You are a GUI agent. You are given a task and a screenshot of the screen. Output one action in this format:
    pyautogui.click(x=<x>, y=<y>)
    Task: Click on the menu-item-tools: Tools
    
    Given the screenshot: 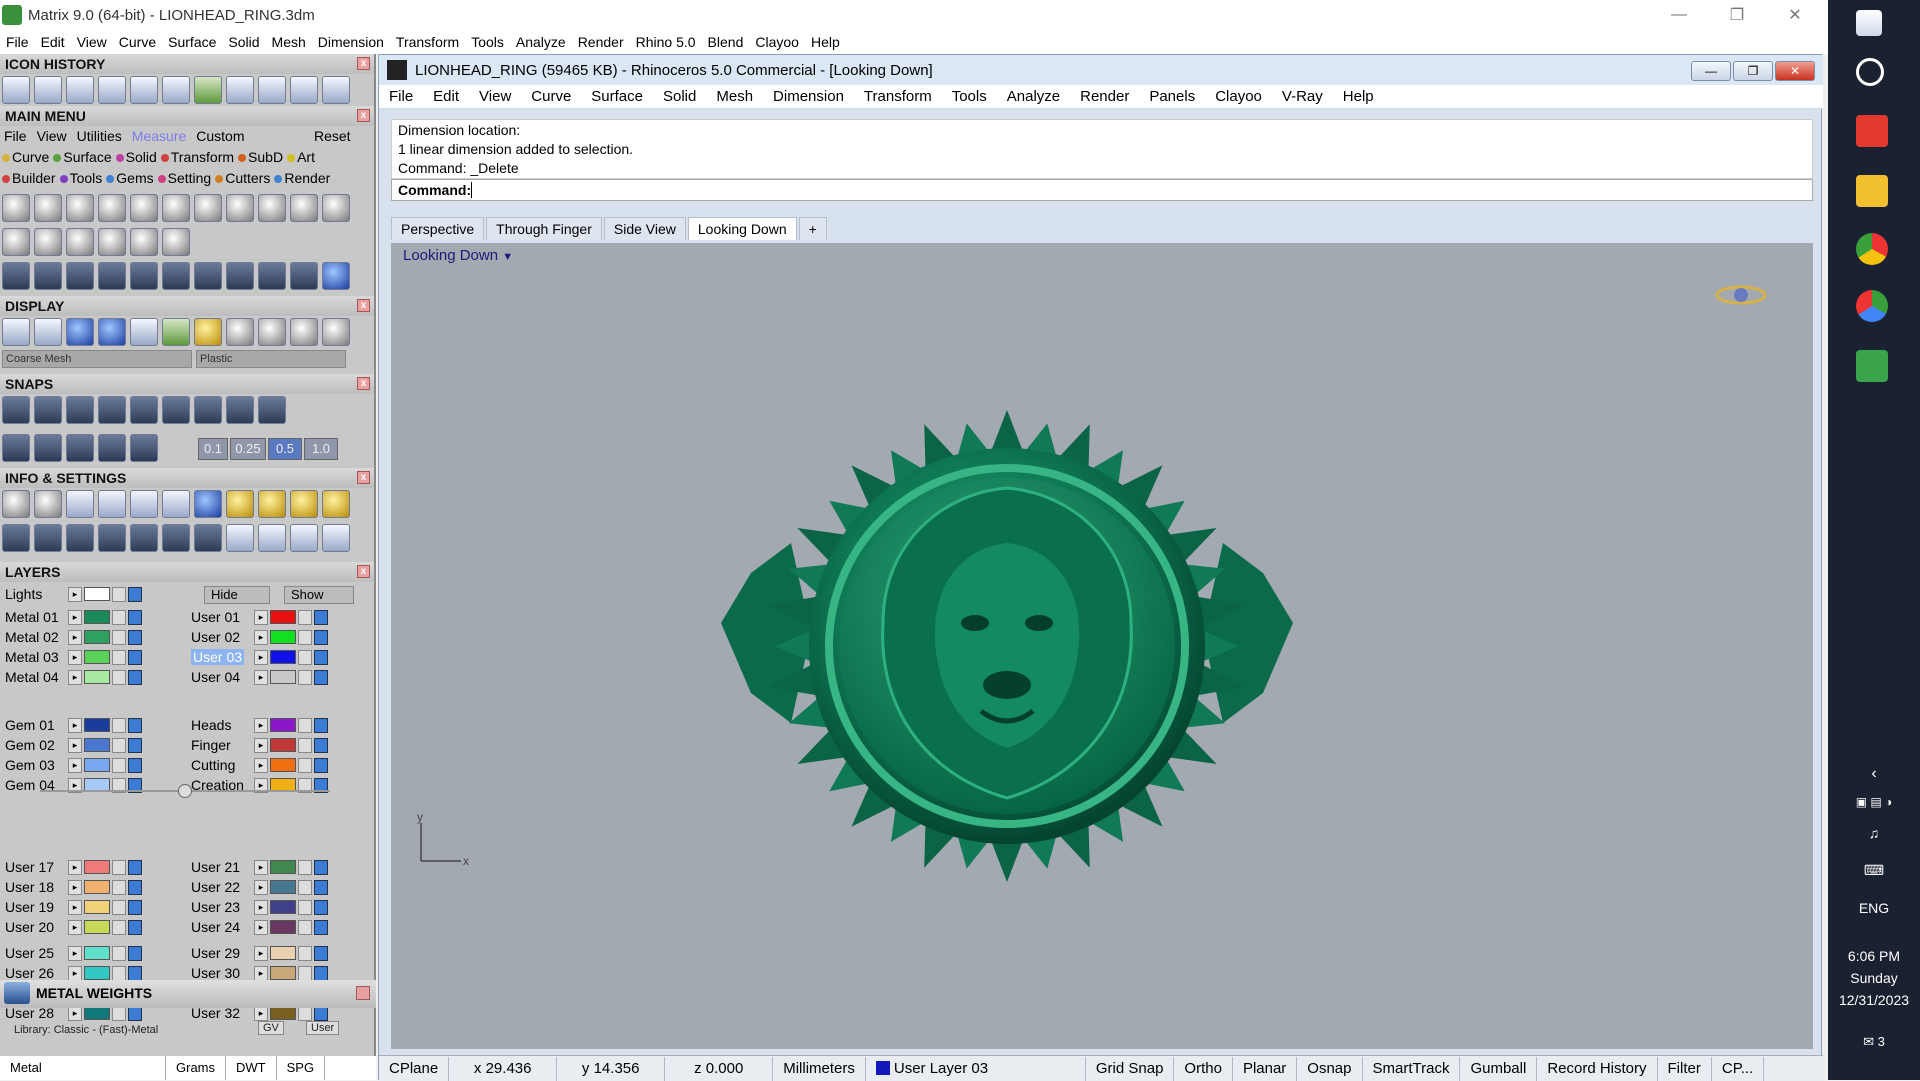 What is the action you would take?
    pyautogui.click(x=487, y=42)
    